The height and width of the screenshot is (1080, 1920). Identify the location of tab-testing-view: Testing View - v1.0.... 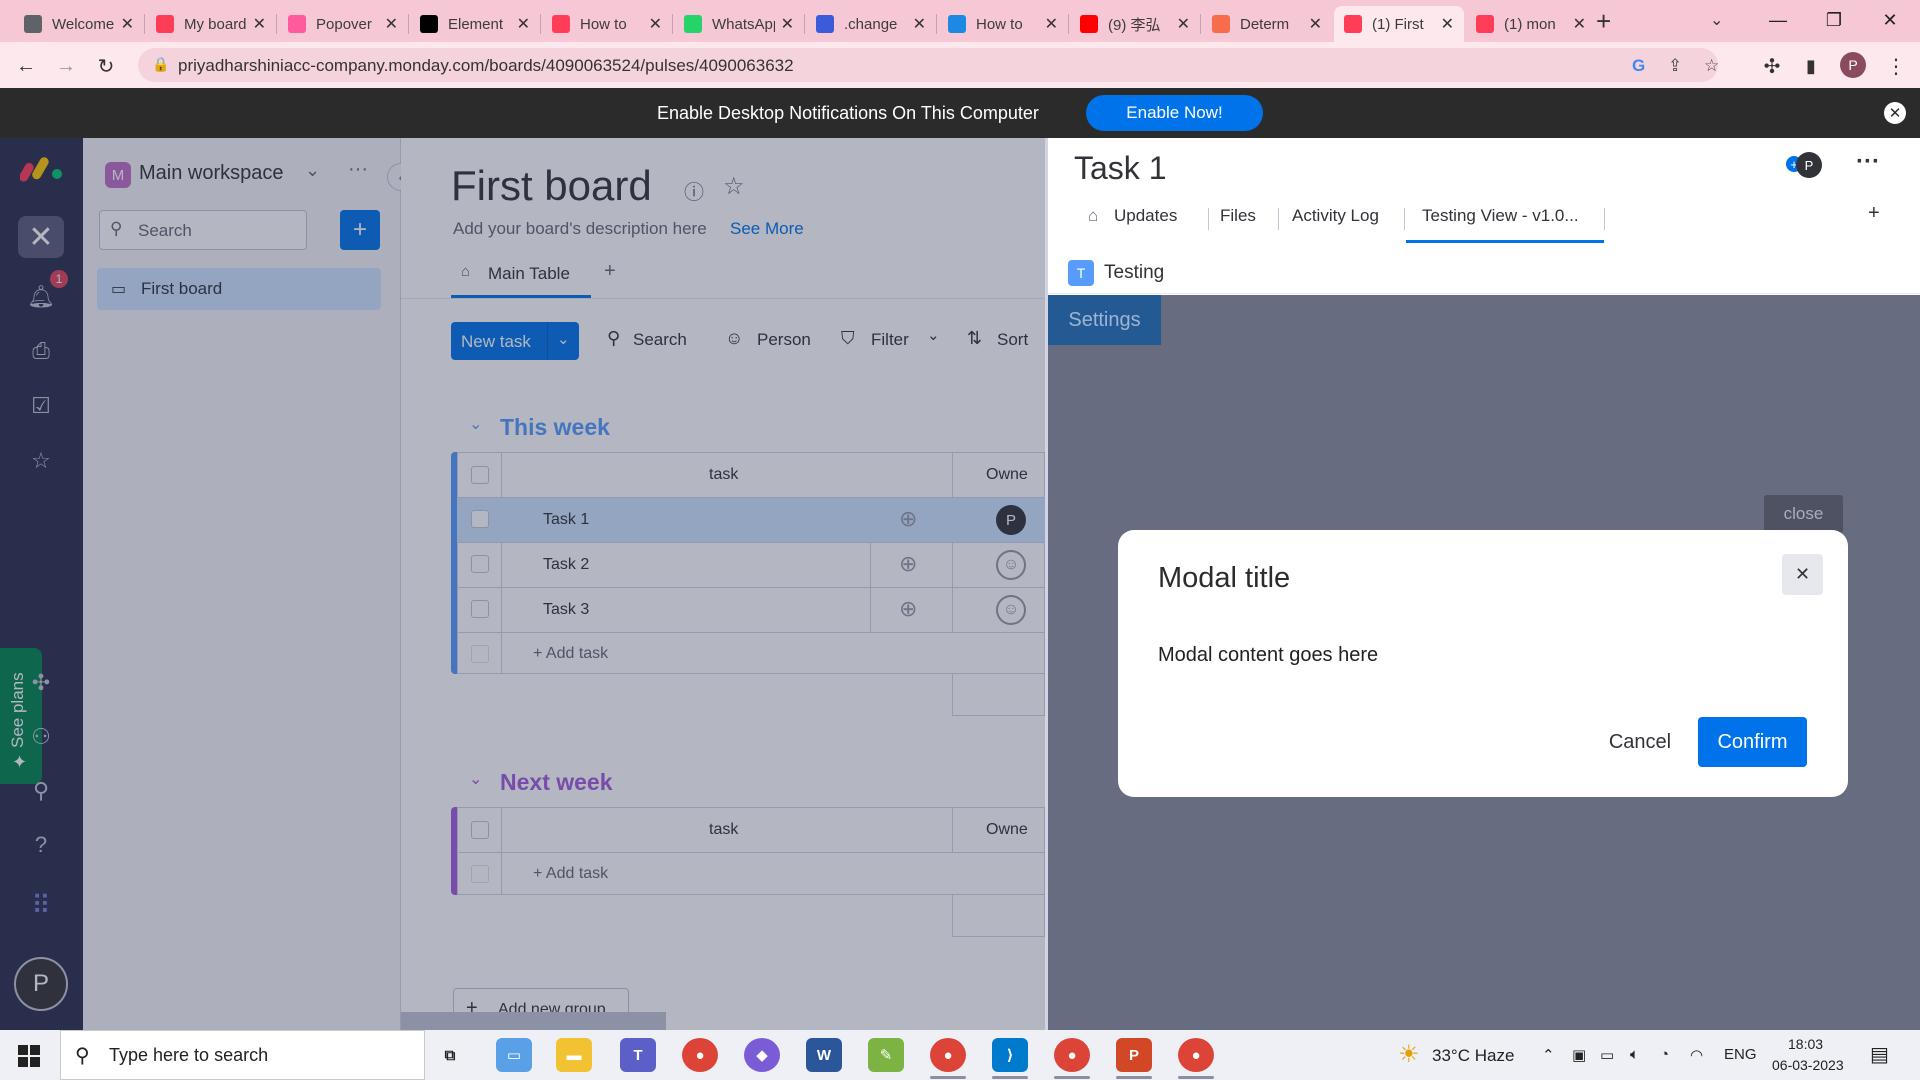
(1500, 216).